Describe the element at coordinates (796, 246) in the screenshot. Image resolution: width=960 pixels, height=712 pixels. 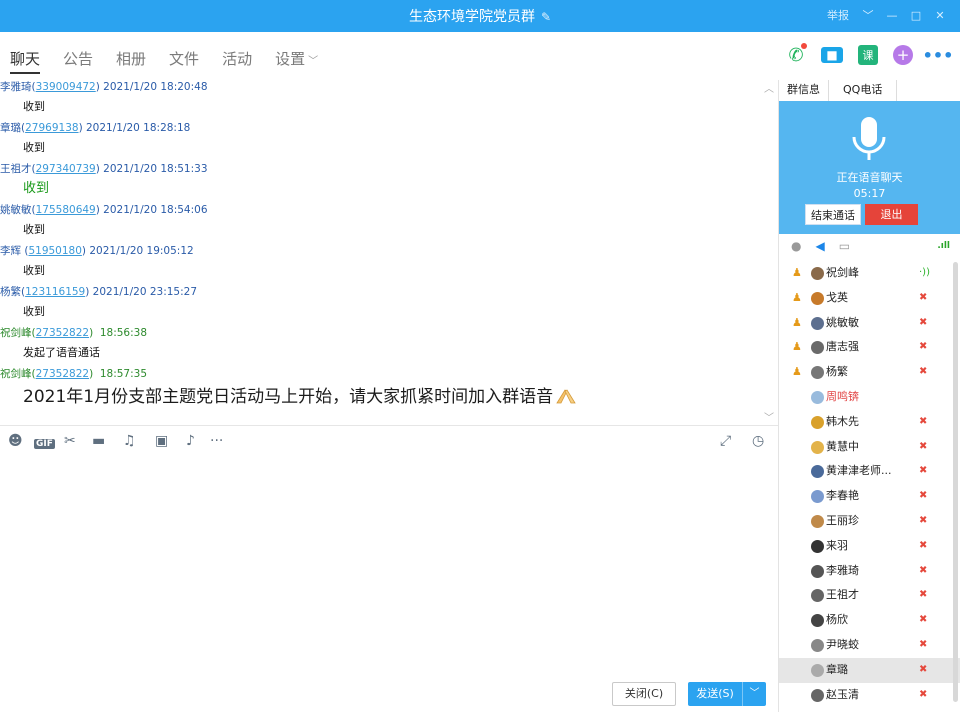
I see `microphone-icon: ●` at that location.